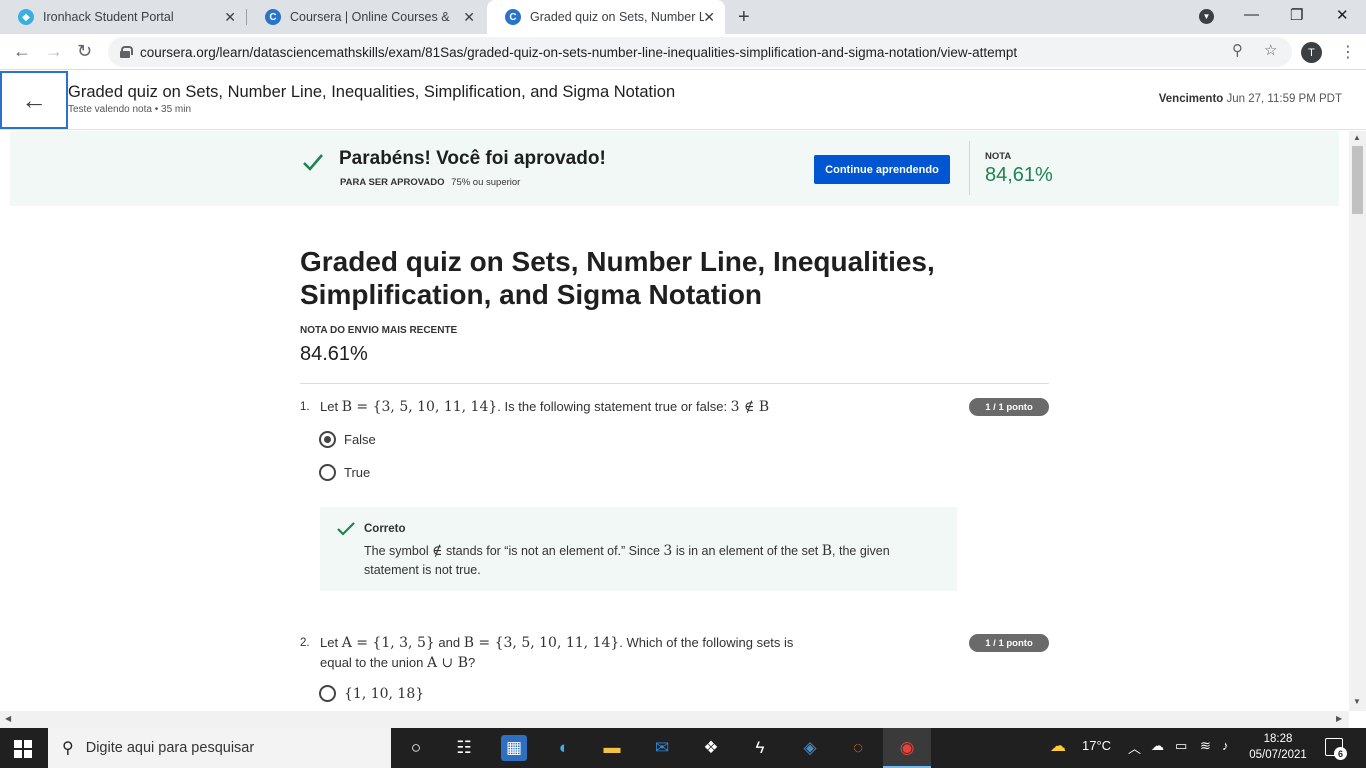 The image size is (1366, 768). Describe the element at coordinates (327, 439) in the screenshot. I see `radio-selected-icon` at that location.